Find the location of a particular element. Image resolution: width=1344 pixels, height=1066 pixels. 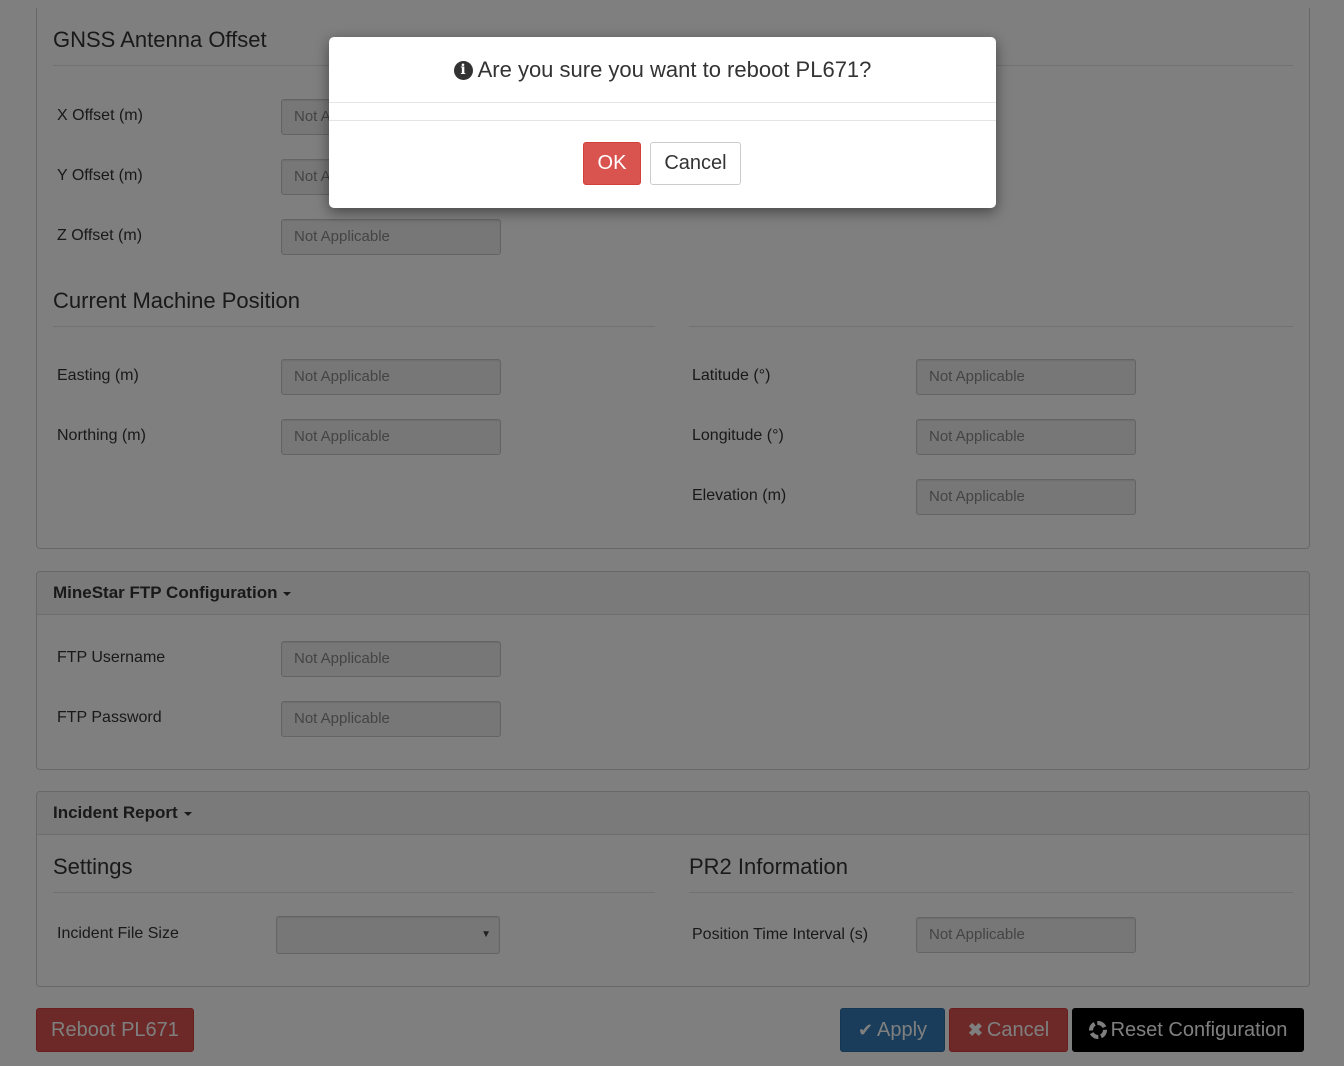

dialog-message: i Are you sure you want to reboot PL671? is located at coordinates (662, 70).